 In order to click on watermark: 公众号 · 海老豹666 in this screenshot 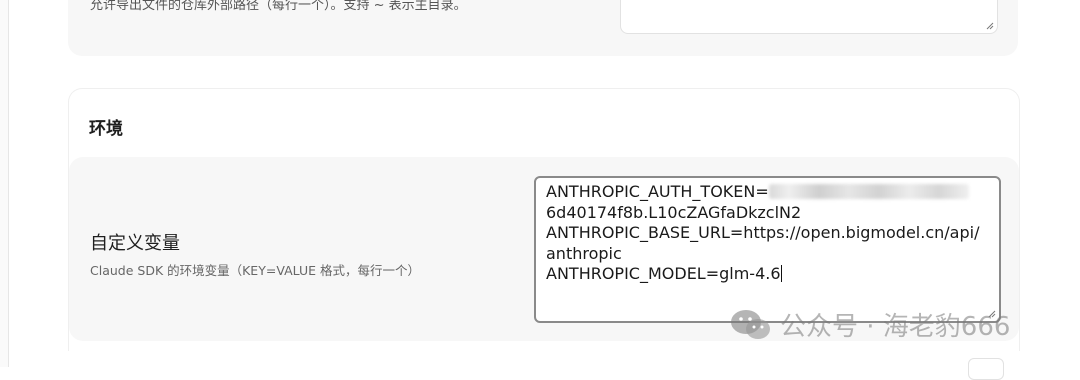, I will do `click(870, 324)`.